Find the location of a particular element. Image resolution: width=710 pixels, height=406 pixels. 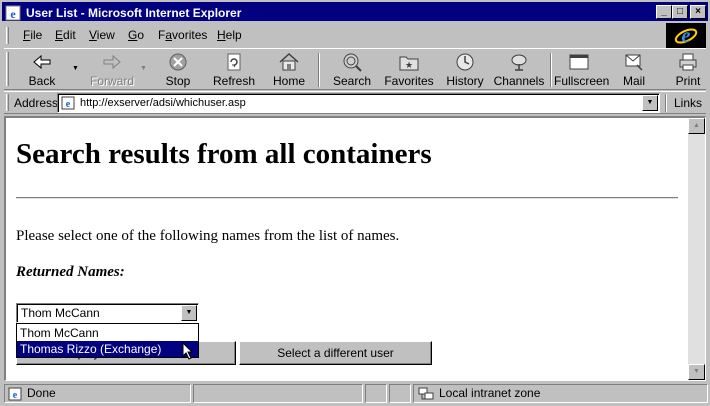

search-globe-icon is located at coordinates (352, 62).